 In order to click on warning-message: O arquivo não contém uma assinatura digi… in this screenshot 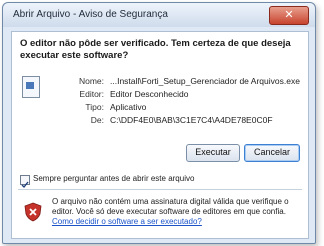, I will do `click(177, 212)`.